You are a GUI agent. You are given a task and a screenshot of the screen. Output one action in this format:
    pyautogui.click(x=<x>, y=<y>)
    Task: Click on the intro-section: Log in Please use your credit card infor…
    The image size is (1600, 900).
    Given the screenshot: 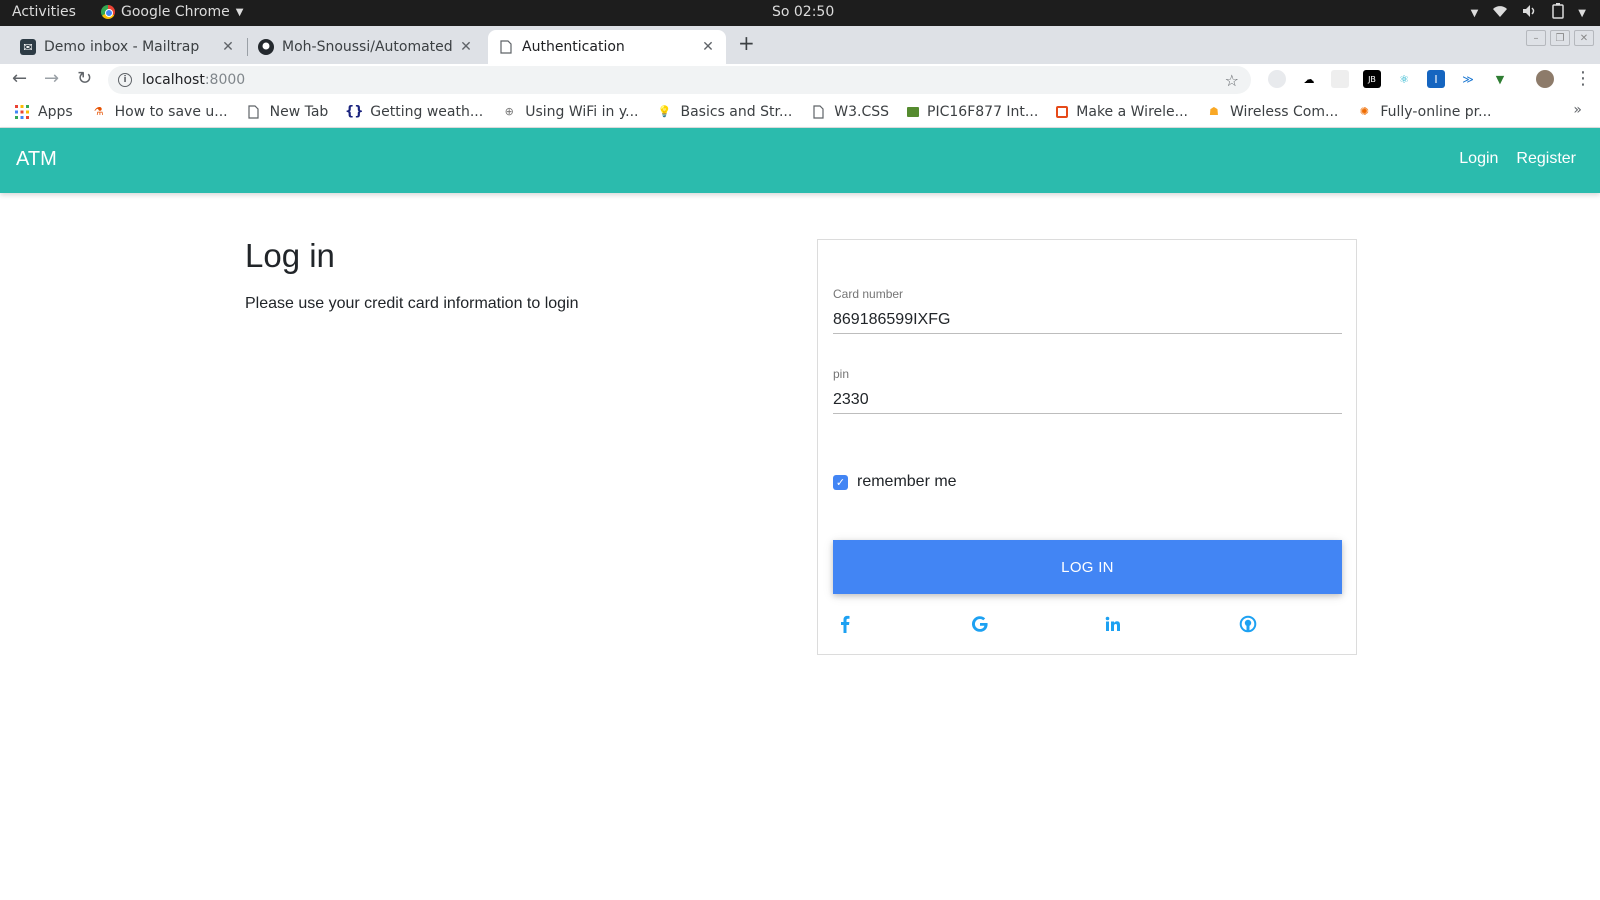 What is the action you would take?
    pyautogui.click(x=412, y=275)
    